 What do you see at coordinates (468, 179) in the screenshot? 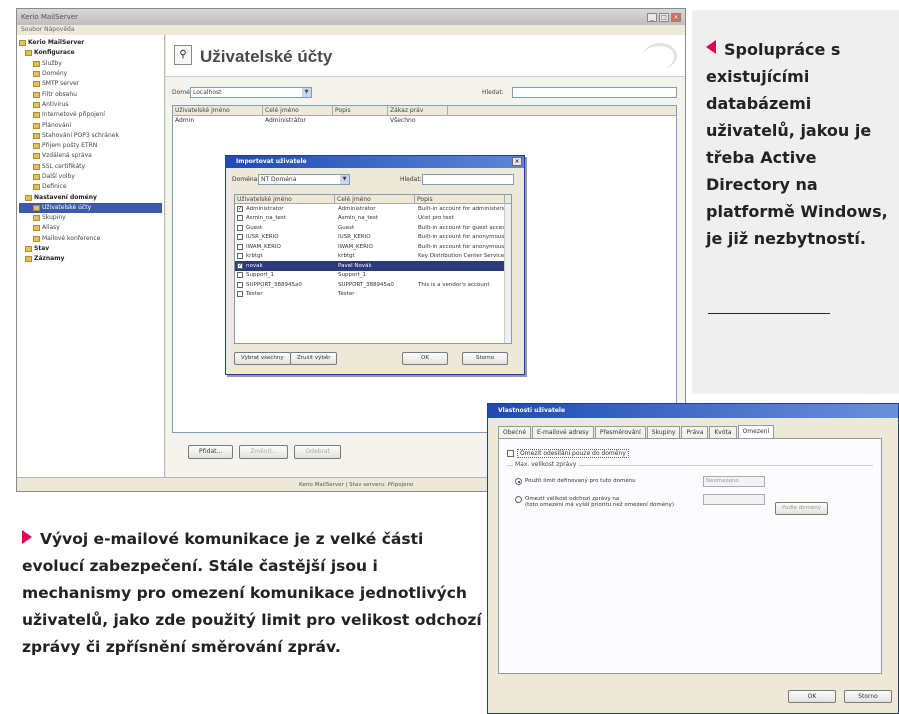
I see `dialog-search-input` at bounding box center [468, 179].